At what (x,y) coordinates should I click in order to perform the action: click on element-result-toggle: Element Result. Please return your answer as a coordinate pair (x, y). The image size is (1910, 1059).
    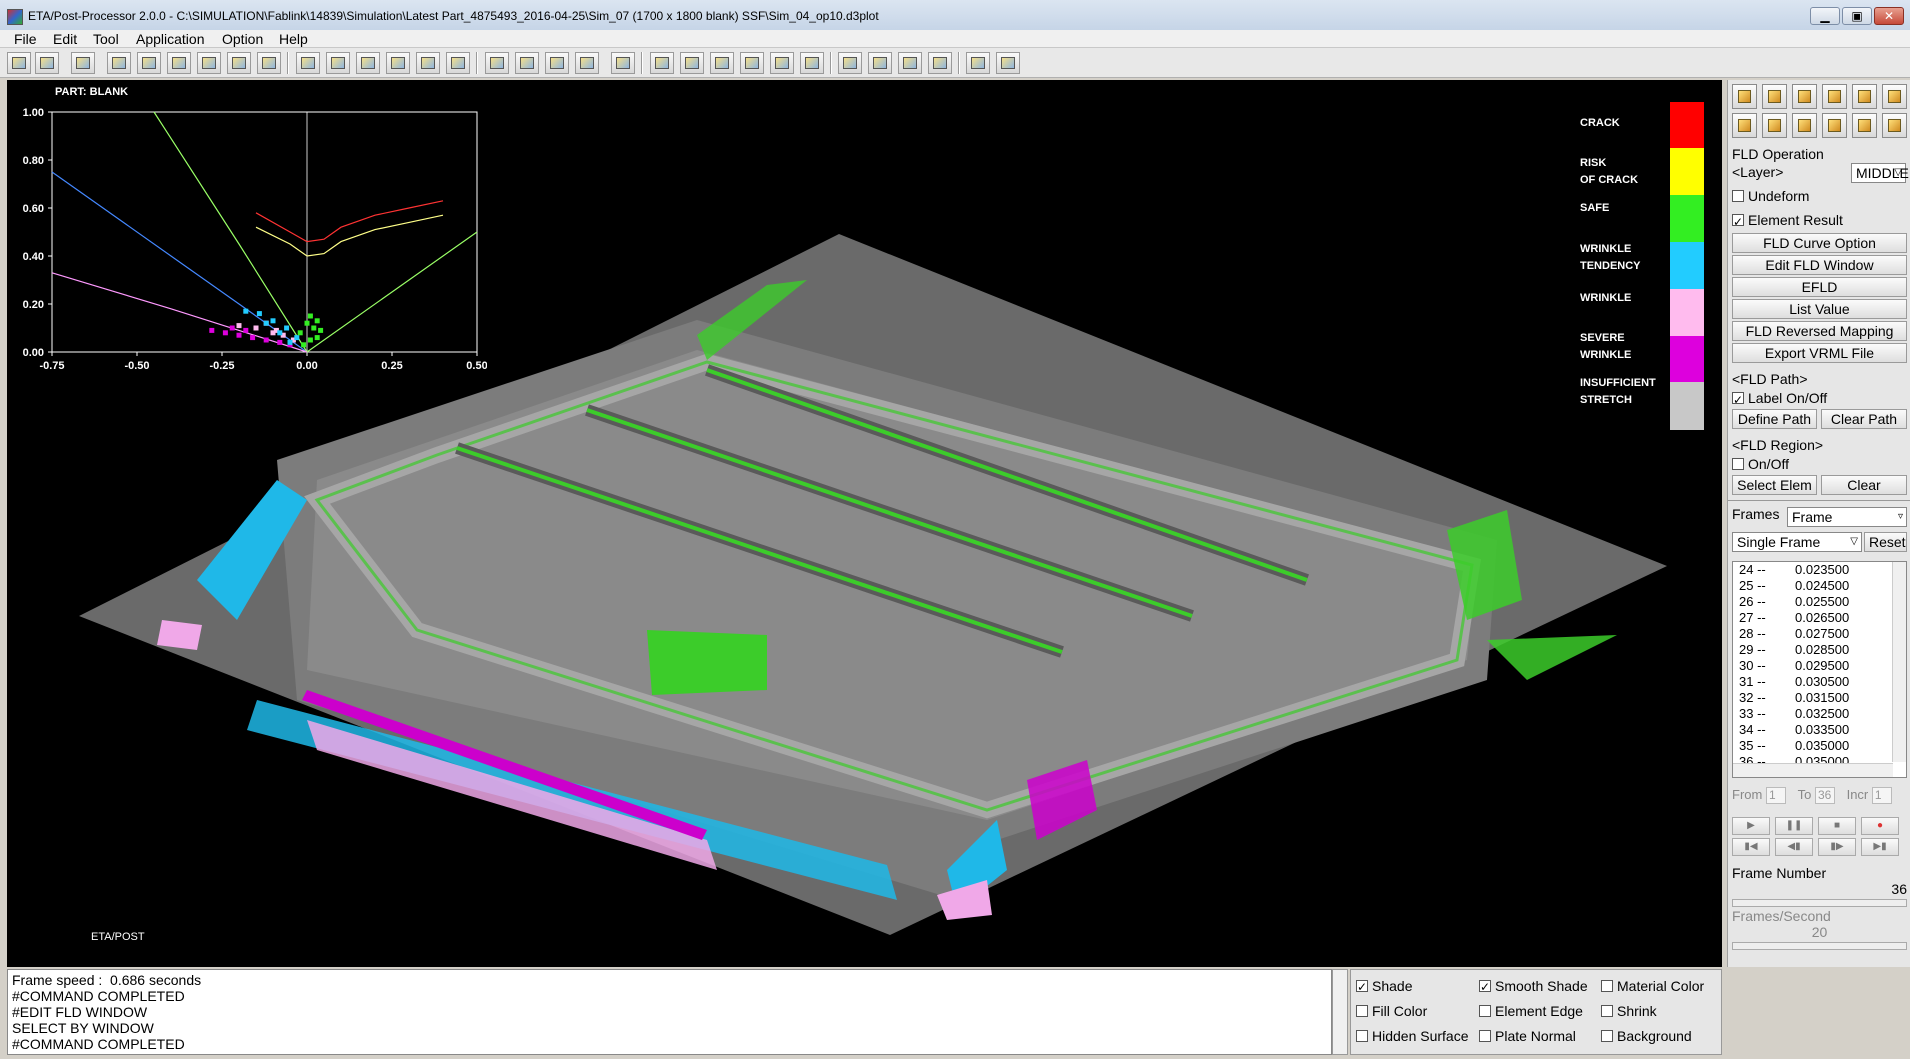
    Looking at the image, I should click on (1819, 221).